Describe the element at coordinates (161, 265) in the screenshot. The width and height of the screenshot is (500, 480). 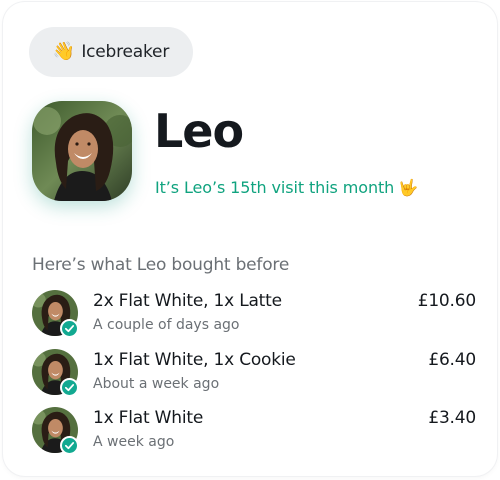
I see `purchase-history-title: Here’s what Leo bought before` at that location.